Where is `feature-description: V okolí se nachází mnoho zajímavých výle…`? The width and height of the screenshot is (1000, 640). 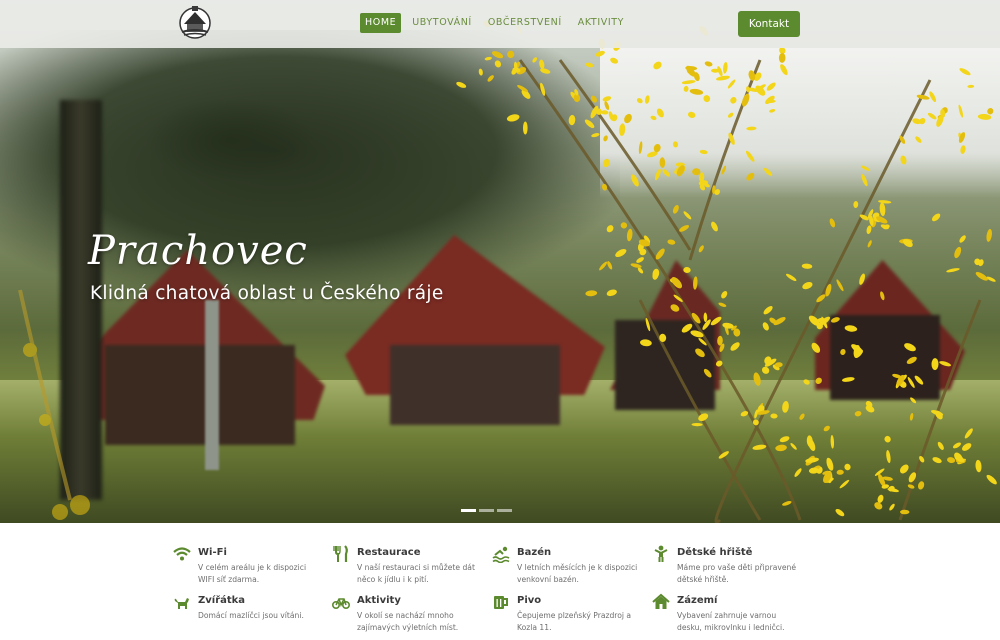 feature-description: V okolí se nachází mnoho zajímavých výle… is located at coordinates (408, 621).